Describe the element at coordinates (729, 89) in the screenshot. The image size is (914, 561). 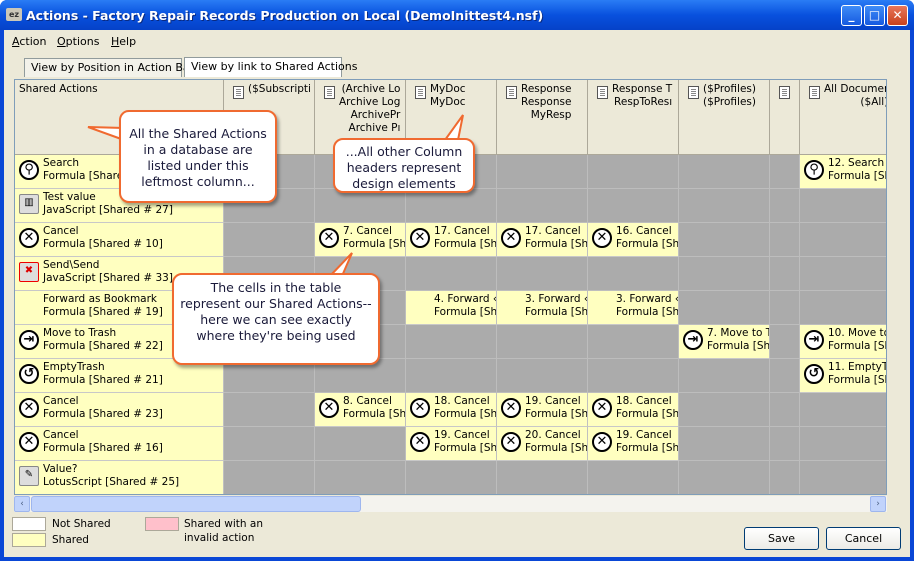
I see `column-header-line: ($Profiles)` at that location.